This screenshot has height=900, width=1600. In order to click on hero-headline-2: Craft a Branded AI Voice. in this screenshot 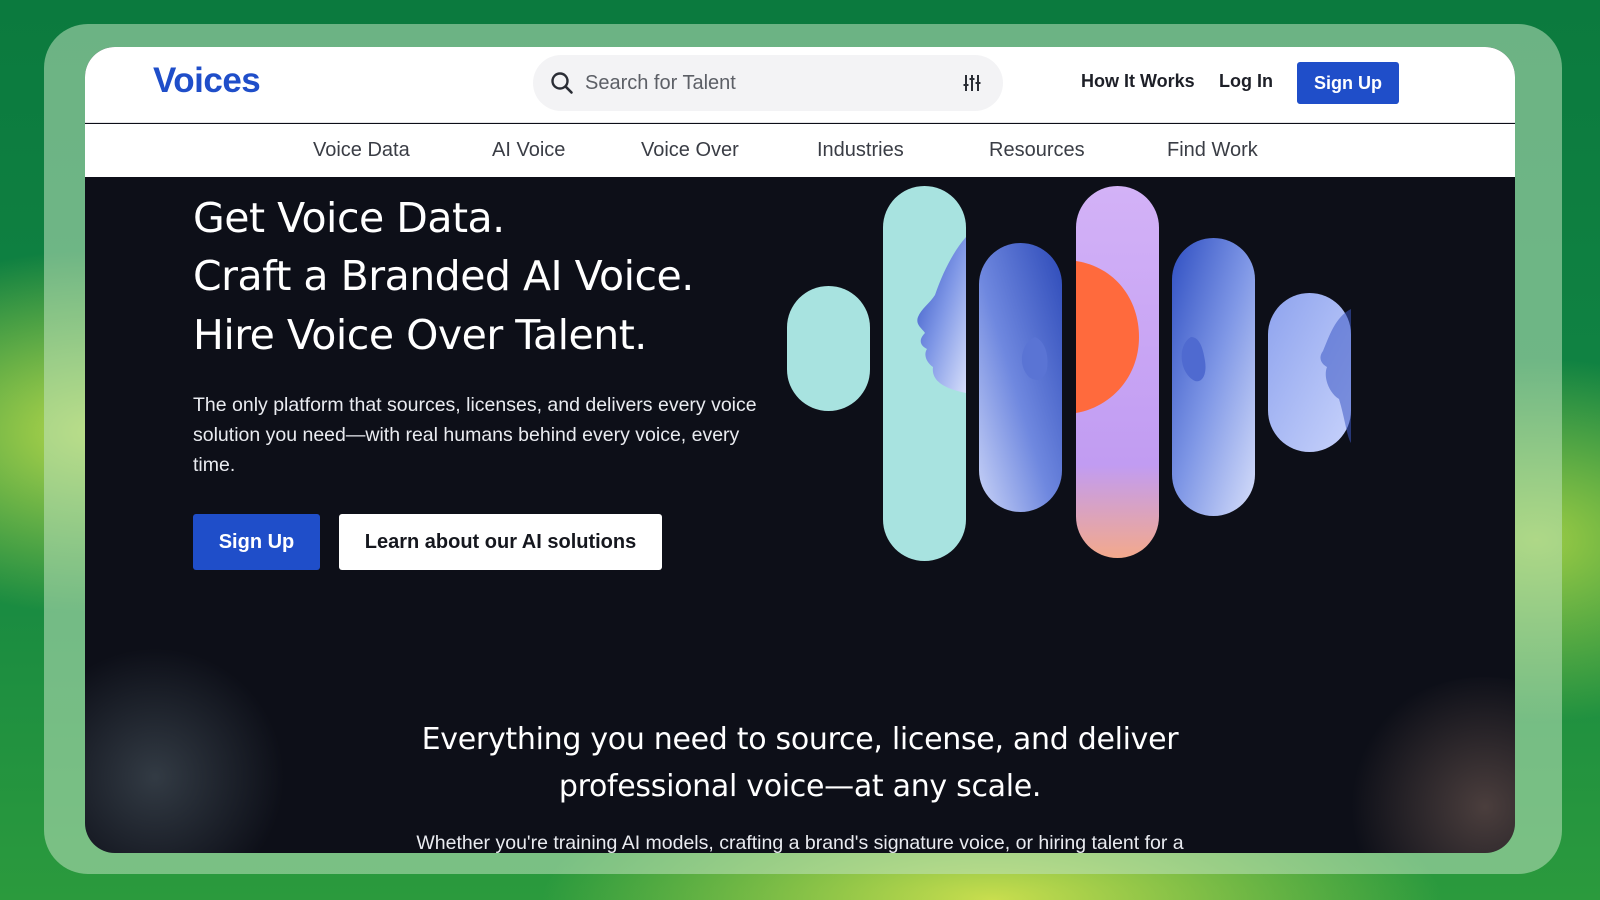, I will do `click(443, 276)`.